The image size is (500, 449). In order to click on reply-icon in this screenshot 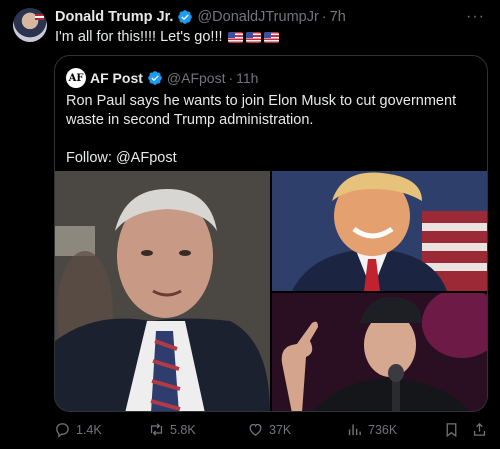, I will do `click(62, 430)`.